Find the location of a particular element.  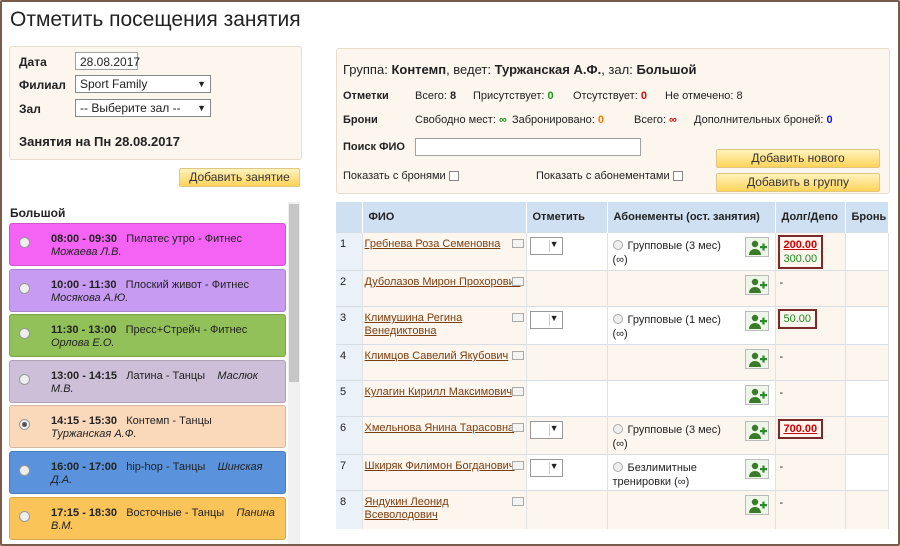

lesson-list-scrollbar is located at coordinates (294, 373).